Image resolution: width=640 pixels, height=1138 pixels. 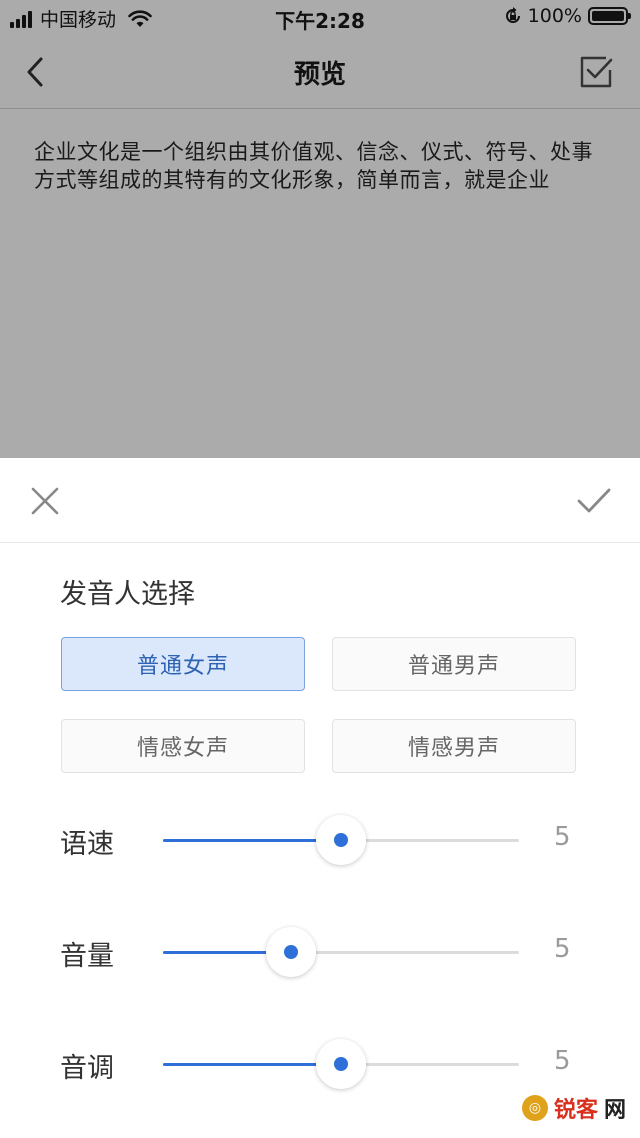 What do you see at coordinates (454, 746) in the screenshot?
I see `voice-option-emotional-male: 情感男声` at bounding box center [454, 746].